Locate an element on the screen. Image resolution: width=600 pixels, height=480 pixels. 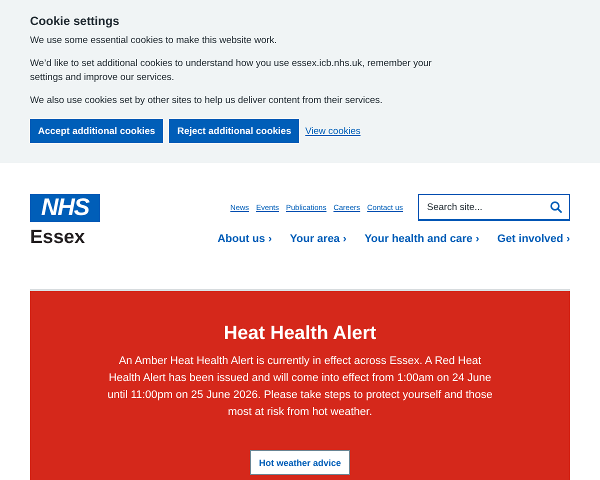
cookie-button: Reject additional cookies is located at coordinates (234, 131).